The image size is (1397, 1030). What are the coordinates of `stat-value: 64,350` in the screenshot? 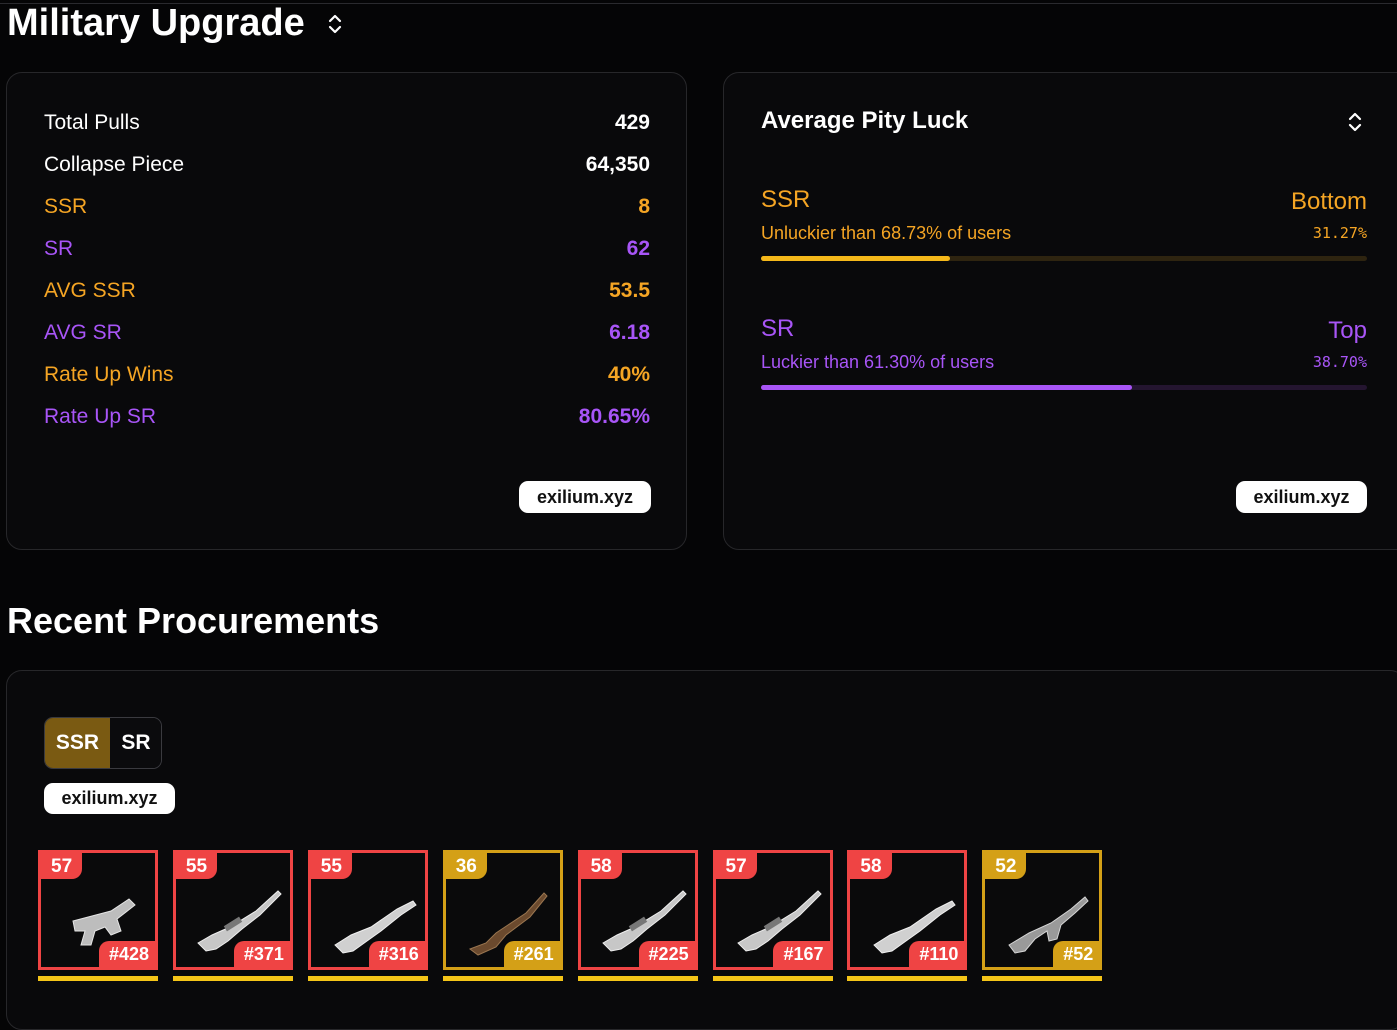 It's located at (617, 164).